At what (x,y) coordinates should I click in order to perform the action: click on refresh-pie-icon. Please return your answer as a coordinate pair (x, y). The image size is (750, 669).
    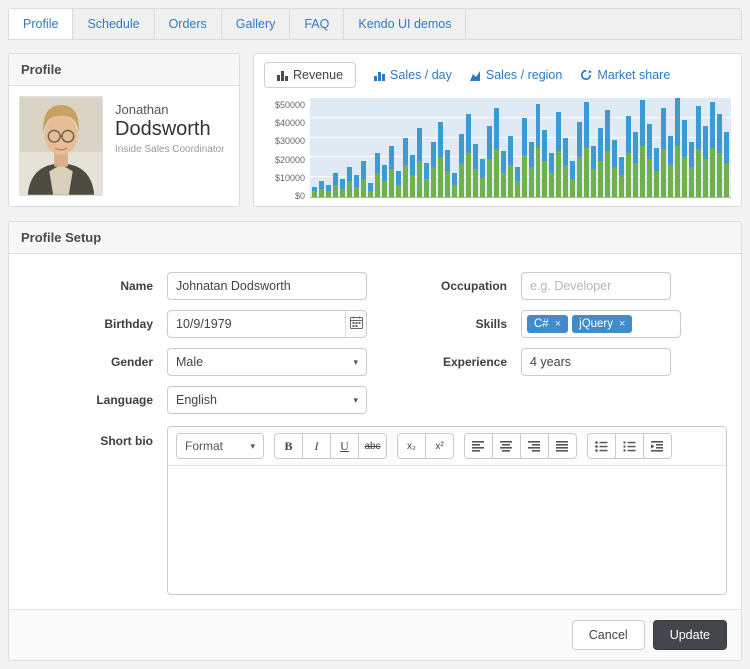
    Looking at the image, I should click on (586, 75).